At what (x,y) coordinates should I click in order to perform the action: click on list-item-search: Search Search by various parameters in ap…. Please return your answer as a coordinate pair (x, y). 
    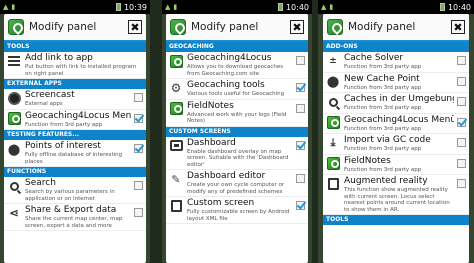
    Looking at the image, I should click on (75, 190).